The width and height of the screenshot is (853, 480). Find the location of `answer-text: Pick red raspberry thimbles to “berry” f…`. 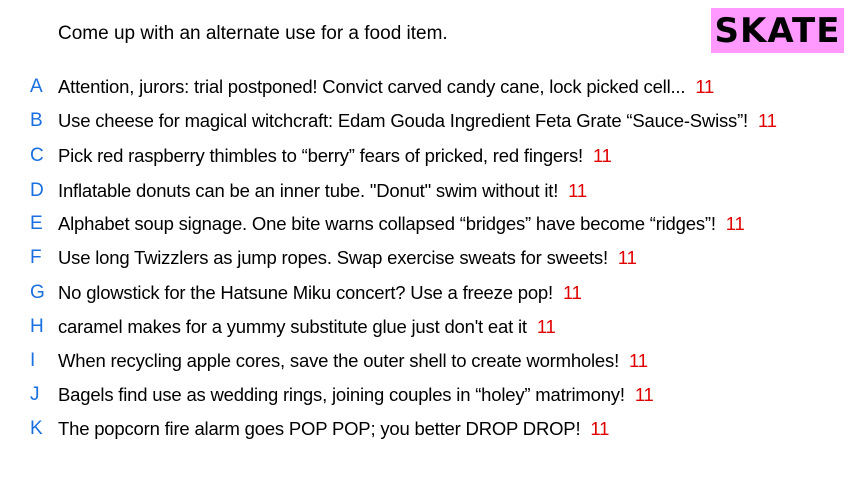

answer-text: Pick red raspberry thimbles to “berry” f… is located at coordinates (320, 155).